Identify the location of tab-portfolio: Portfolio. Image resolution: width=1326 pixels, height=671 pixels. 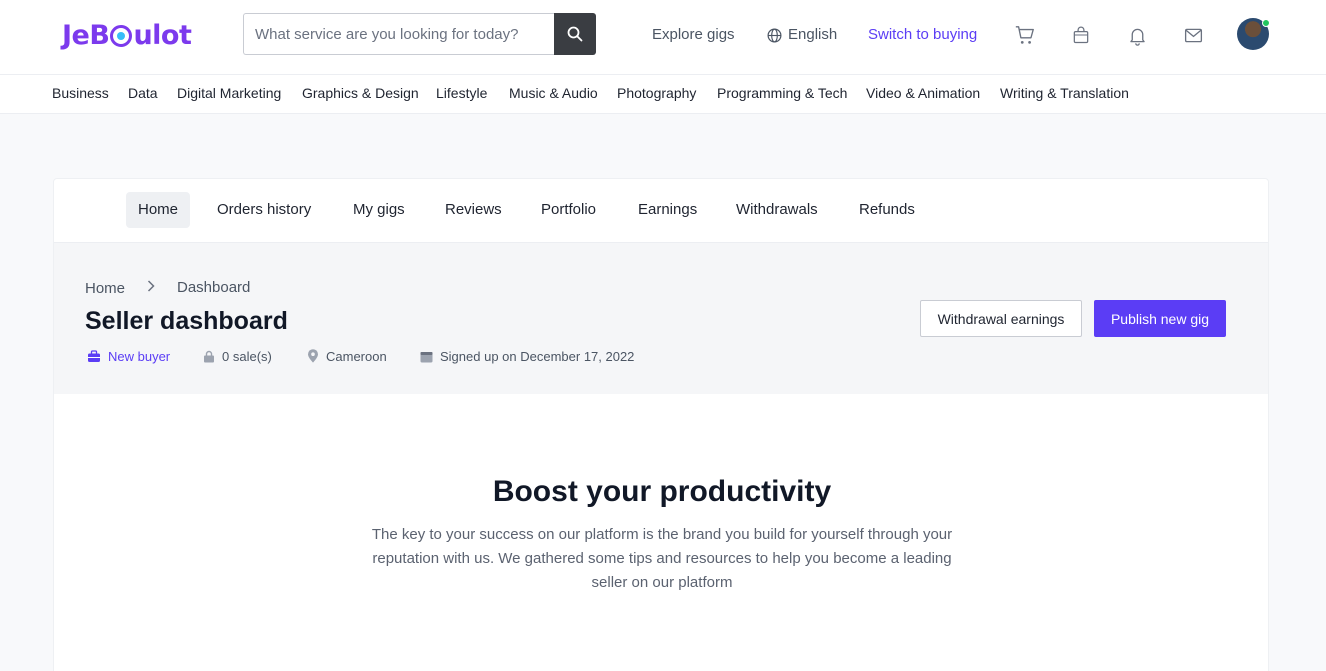
(568, 210).